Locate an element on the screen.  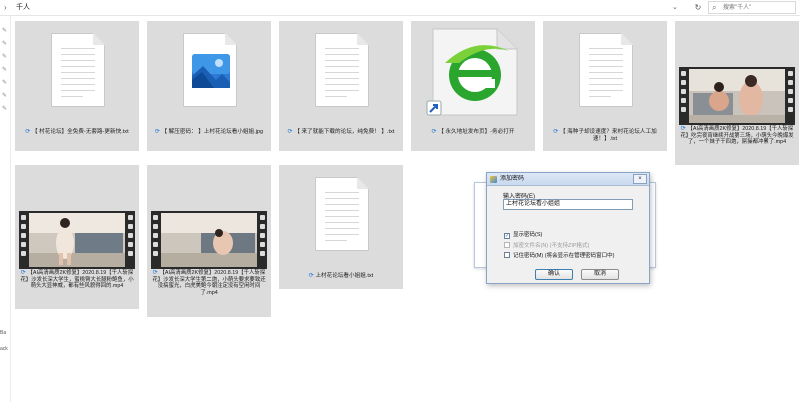
file-item: ⟳ 【 永久地址发布页】-务必打开 is located at coordinates (473, 86).